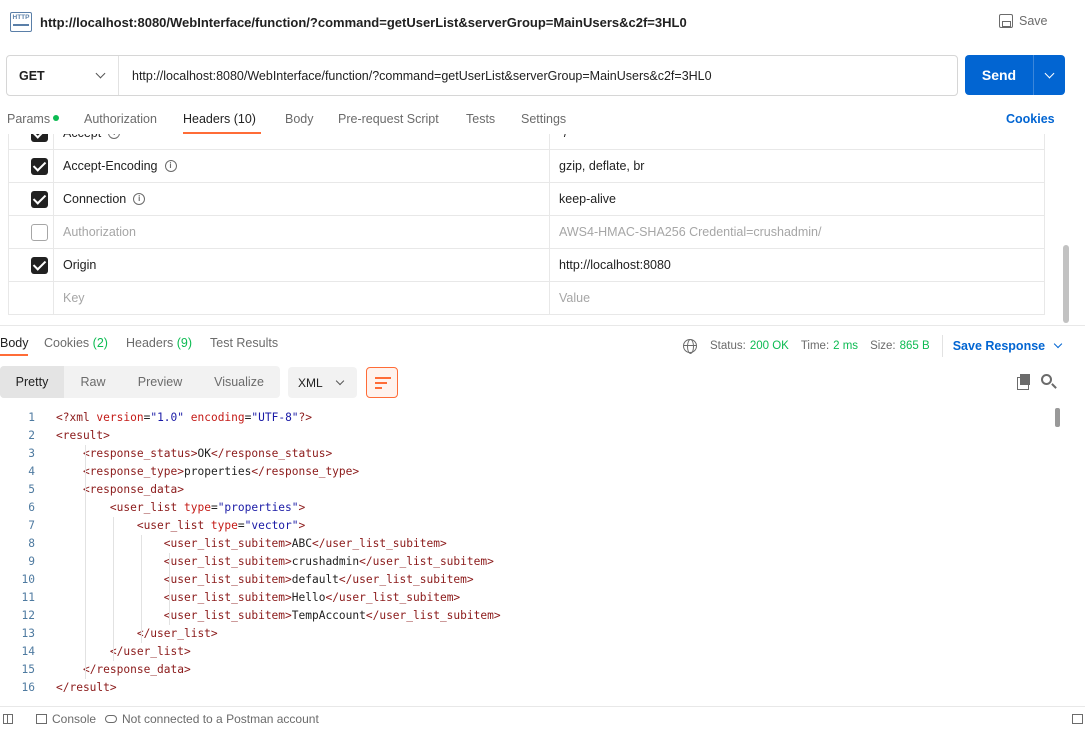 This screenshot has width=1085, height=733. I want to click on account-status: Not connected to a Postman account, so click(212, 719).